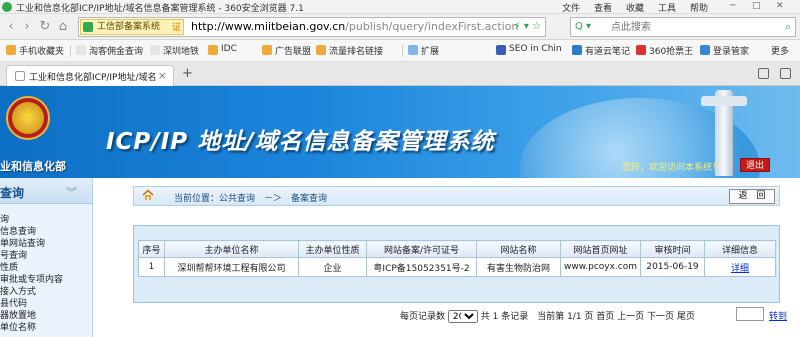 The height and width of the screenshot is (337, 800). What do you see at coordinates (116, 52) in the screenshot?
I see `bookmark-label: 淘客佣金查询` at bounding box center [116, 52].